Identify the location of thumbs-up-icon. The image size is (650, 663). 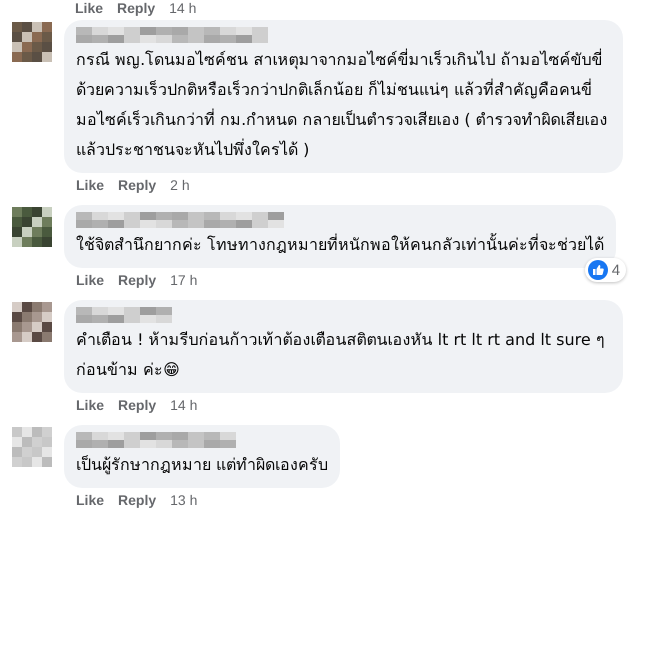
(598, 270).